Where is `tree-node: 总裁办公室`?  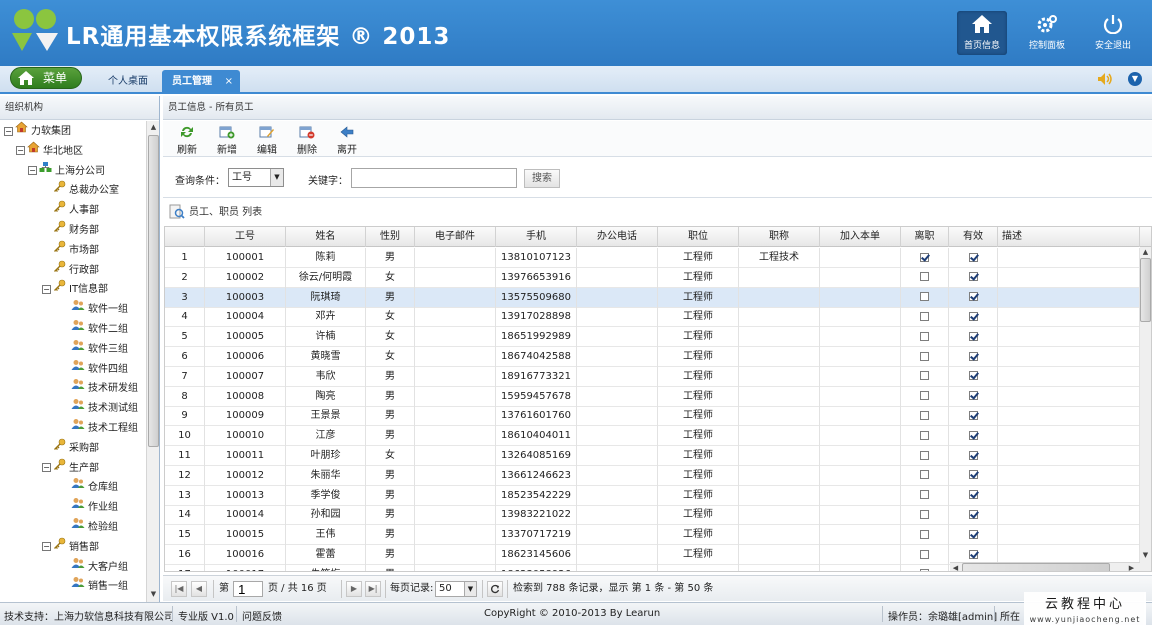
tree-node: 总裁办公室 is located at coordinates (80, 190).